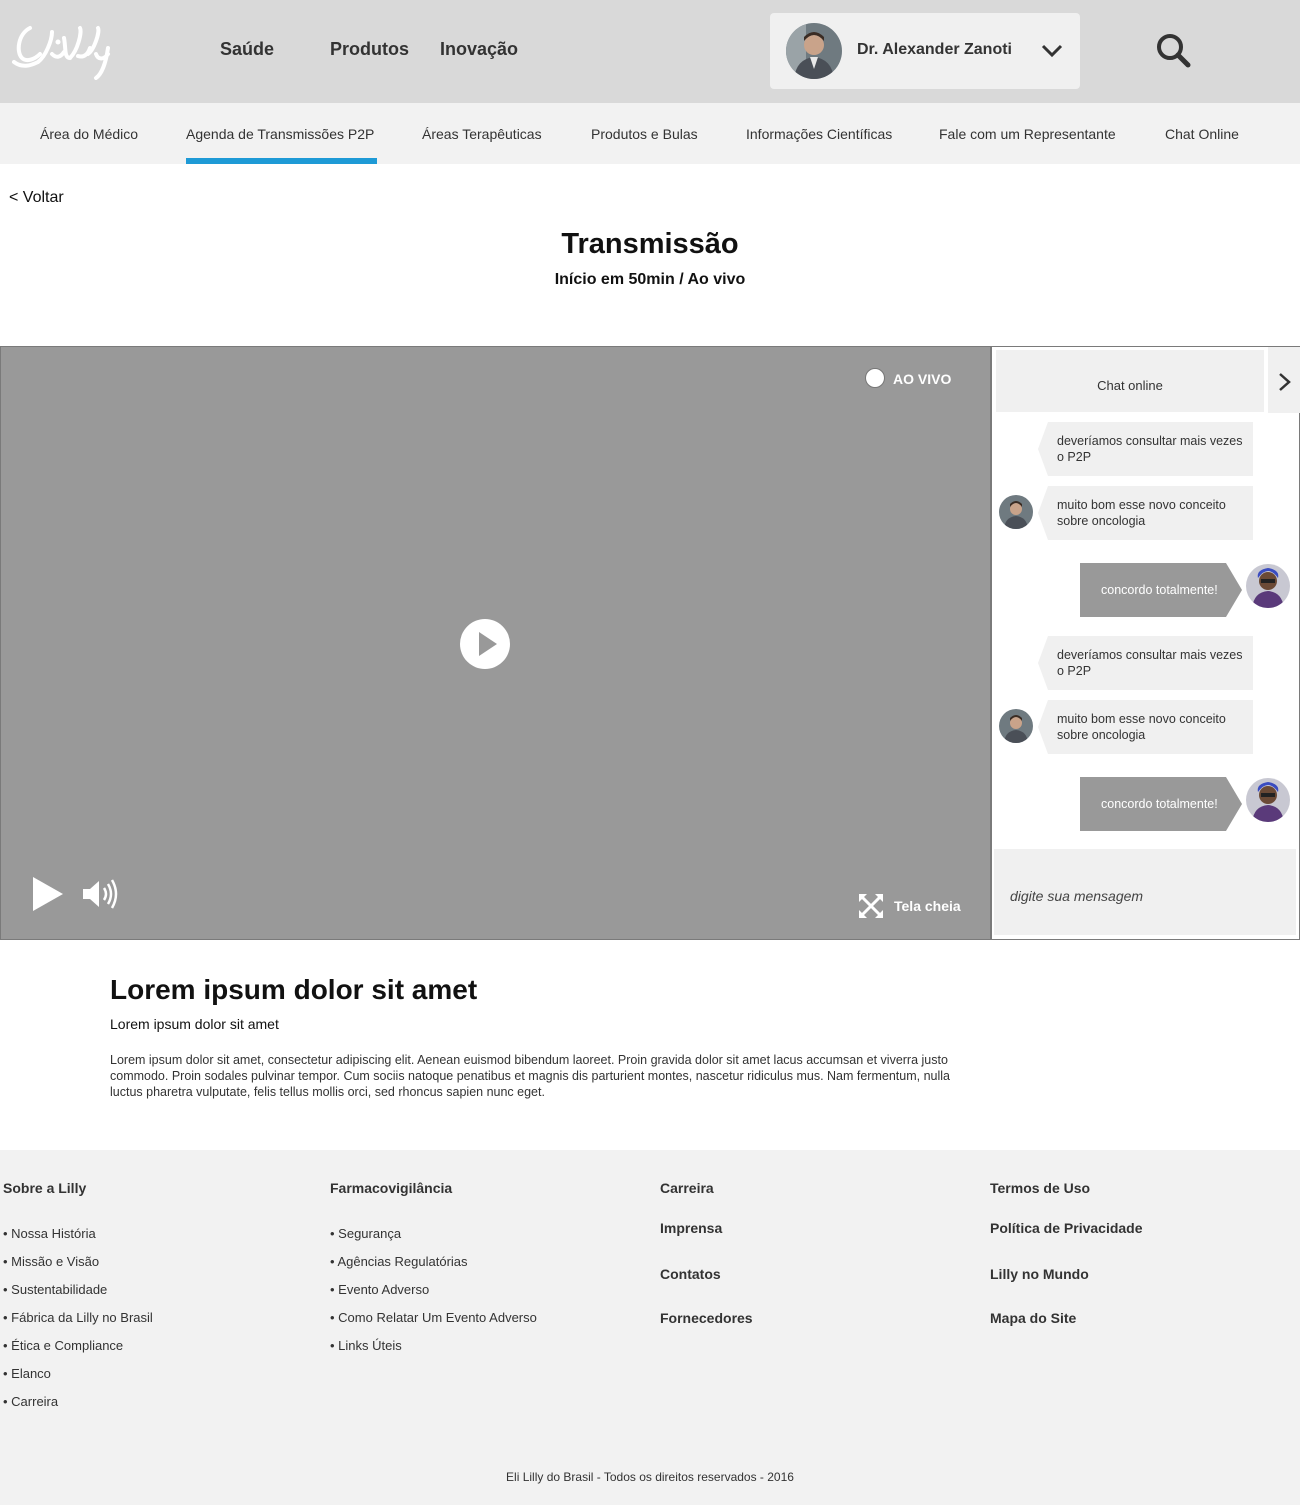 This screenshot has height=1505, width=1300. I want to click on chat-title: Chat online, so click(1130, 385).